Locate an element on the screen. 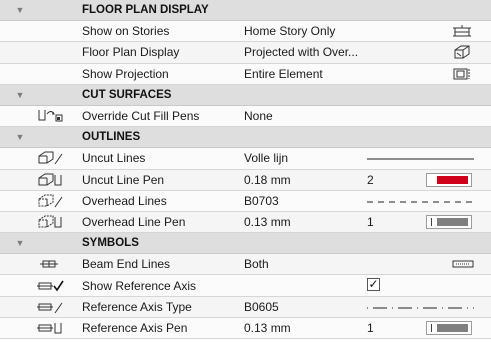  section-cut-surfaces: ▼ CUT SURFACES is located at coordinates (245, 95).